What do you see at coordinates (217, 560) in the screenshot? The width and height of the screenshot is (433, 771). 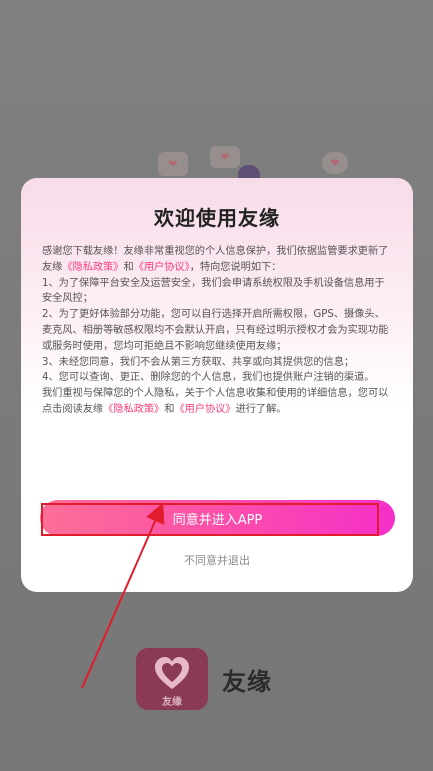 I see `decline-button: 不同意并退出` at bounding box center [217, 560].